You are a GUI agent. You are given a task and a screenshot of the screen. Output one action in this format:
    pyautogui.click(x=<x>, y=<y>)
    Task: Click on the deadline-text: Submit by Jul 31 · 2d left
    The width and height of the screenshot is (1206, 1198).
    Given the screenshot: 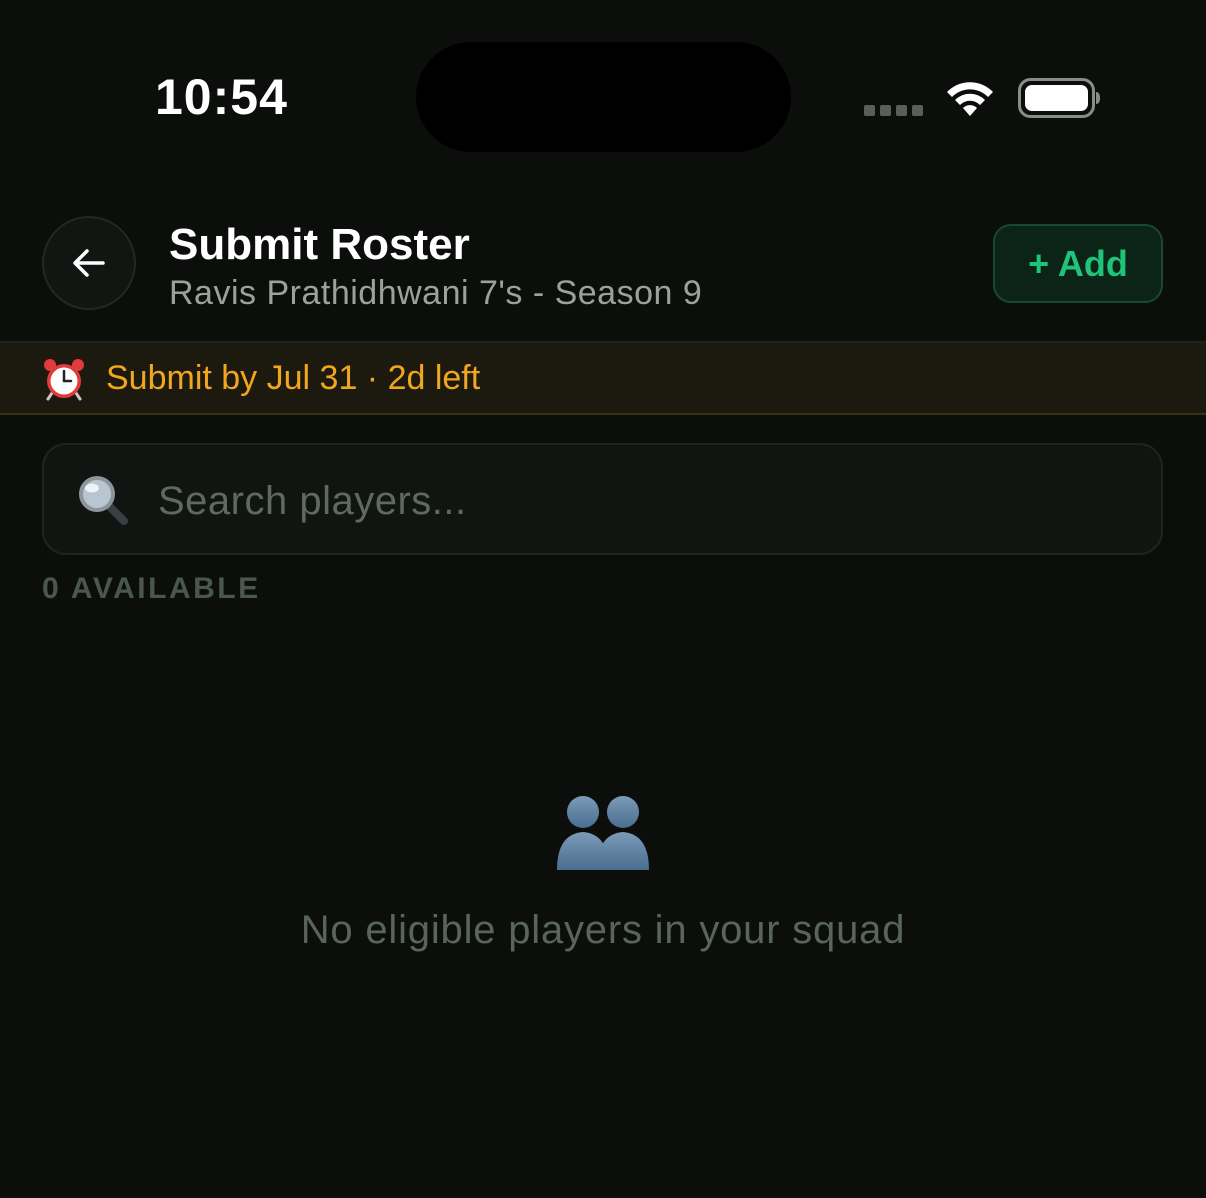 What is the action you would take?
    pyautogui.click(x=293, y=378)
    